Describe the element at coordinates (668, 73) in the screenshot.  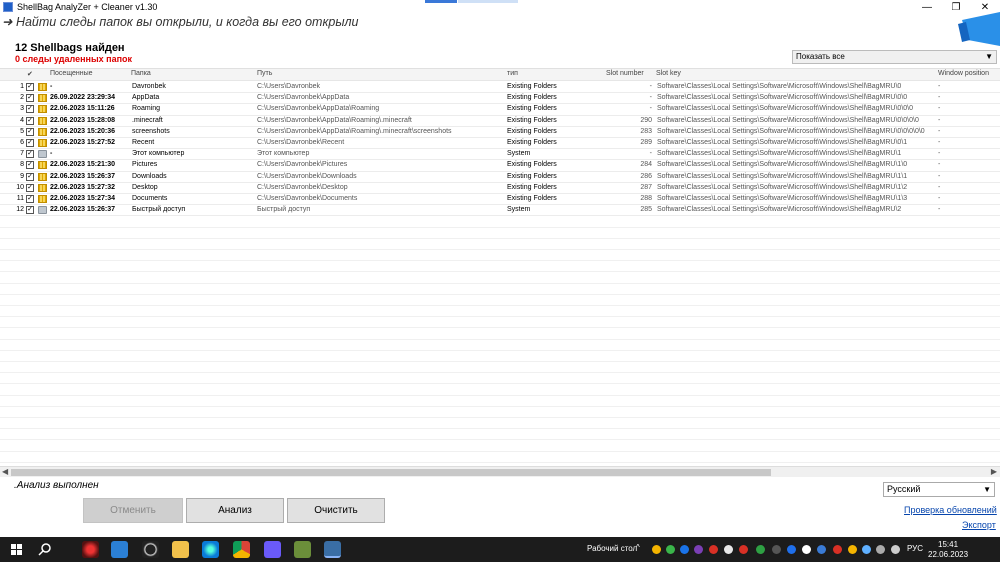
I see `col-slot-key: Slot key` at that location.